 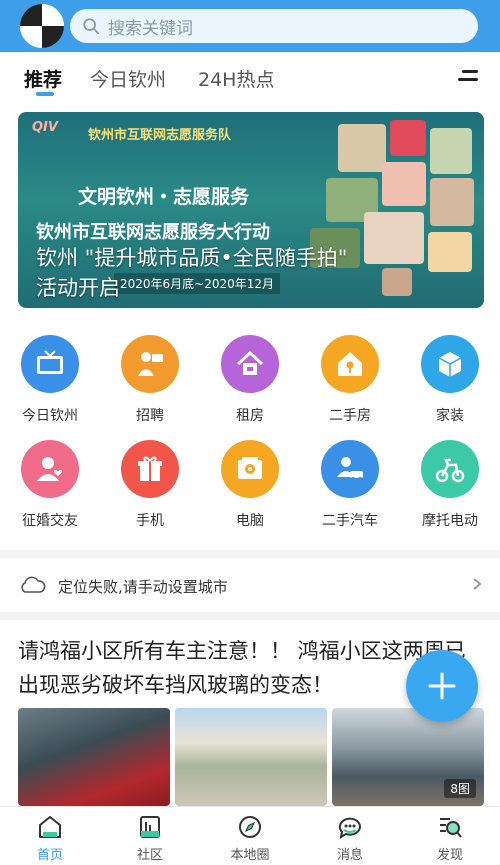 What do you see at coordinates (50, 416) in the screenshot?
I see `category-label: 今日钦州` at bounding box center [50, 416].